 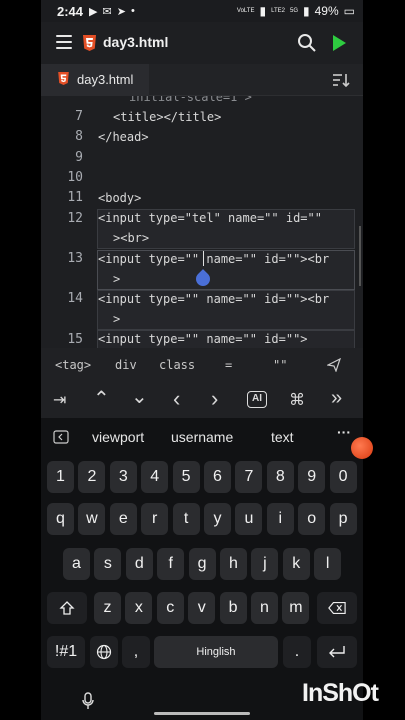 I want to click on line-number: 12, so click(x=75, y=218).